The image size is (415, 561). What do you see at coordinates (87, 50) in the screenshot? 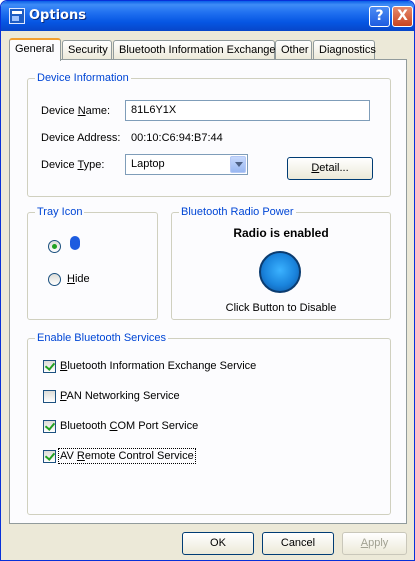
I see `tab-security: Security` at bounding box center [87, 50].